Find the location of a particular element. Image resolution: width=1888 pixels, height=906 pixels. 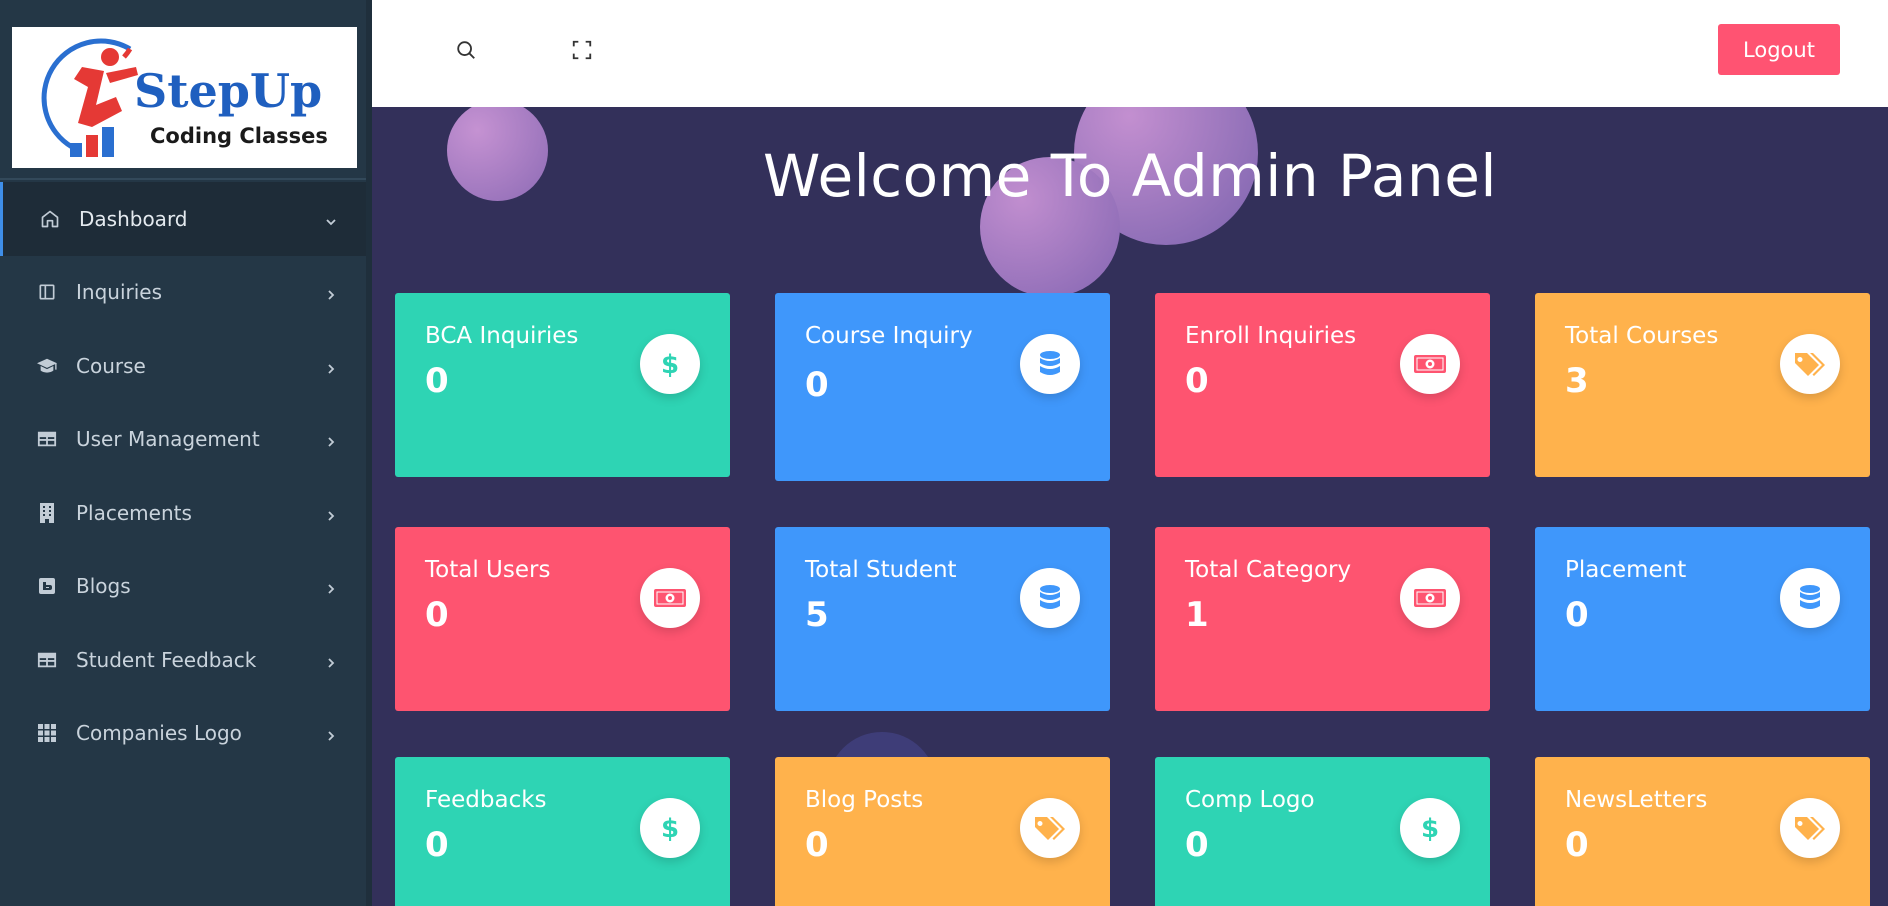

stat-card-blog-posts: Blog Posts 0 is located at coordinates (942, 831).